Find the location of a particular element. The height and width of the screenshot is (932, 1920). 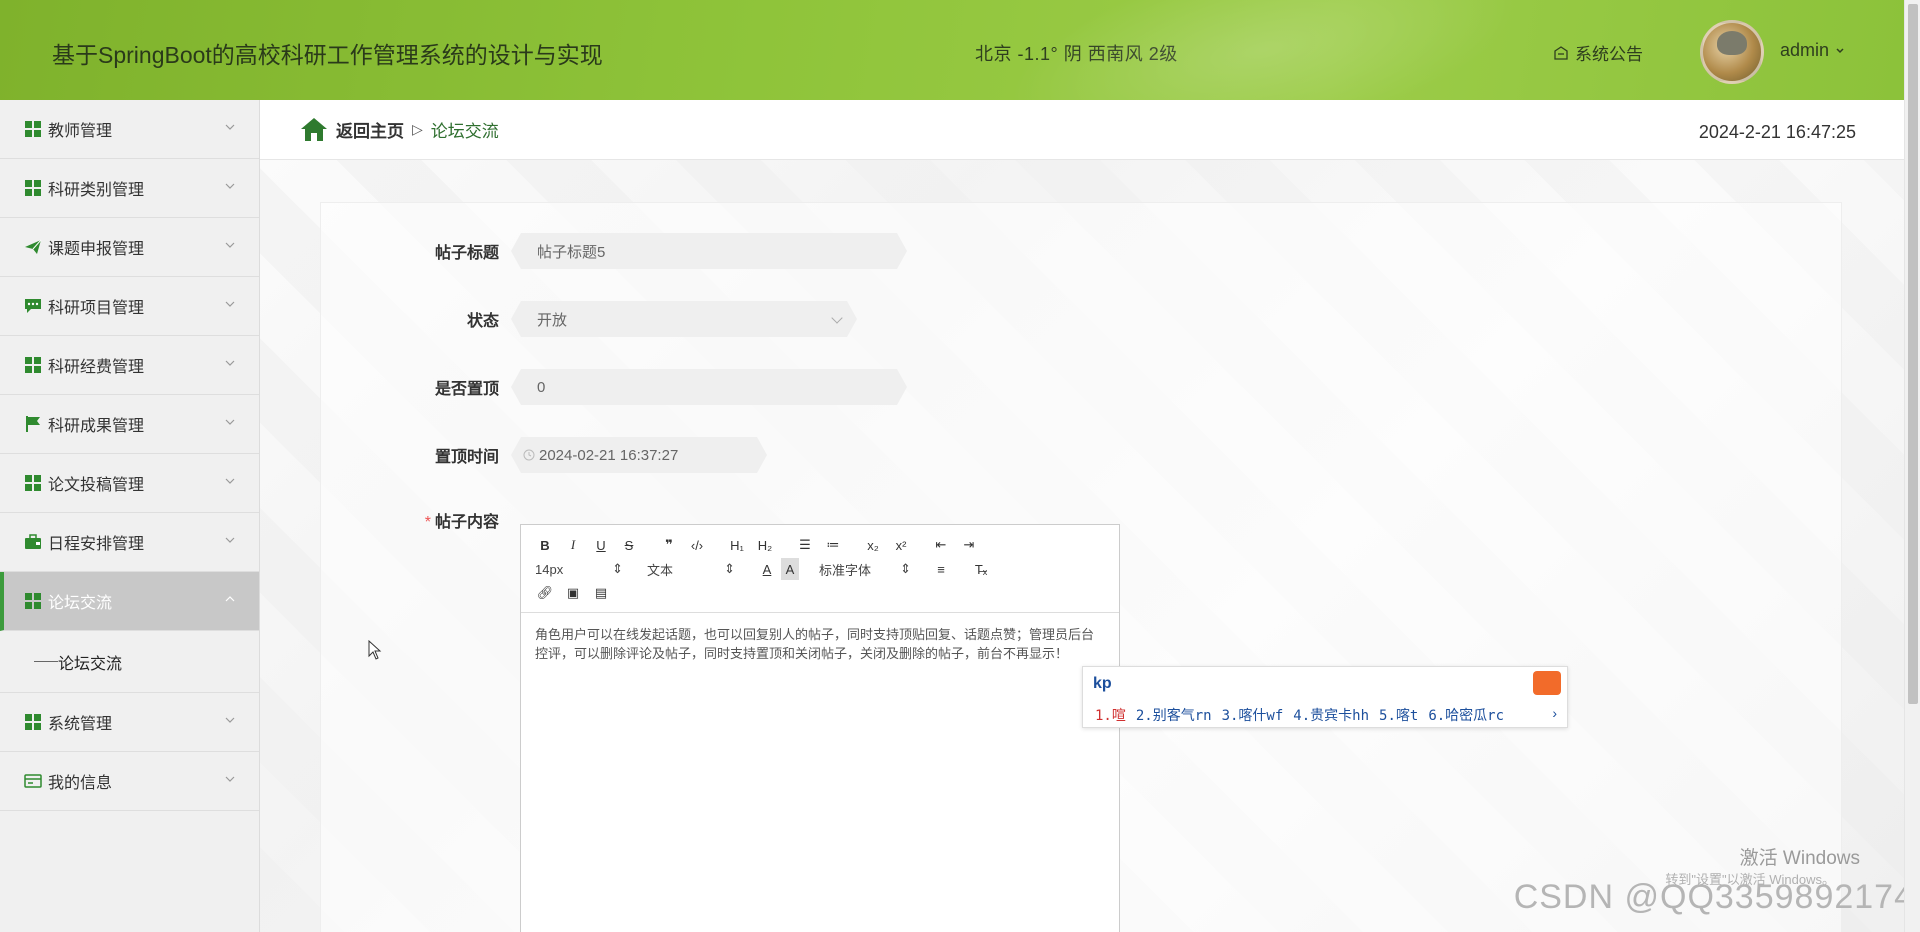

image-icon: ▣ is located at coordinates (573, 593).